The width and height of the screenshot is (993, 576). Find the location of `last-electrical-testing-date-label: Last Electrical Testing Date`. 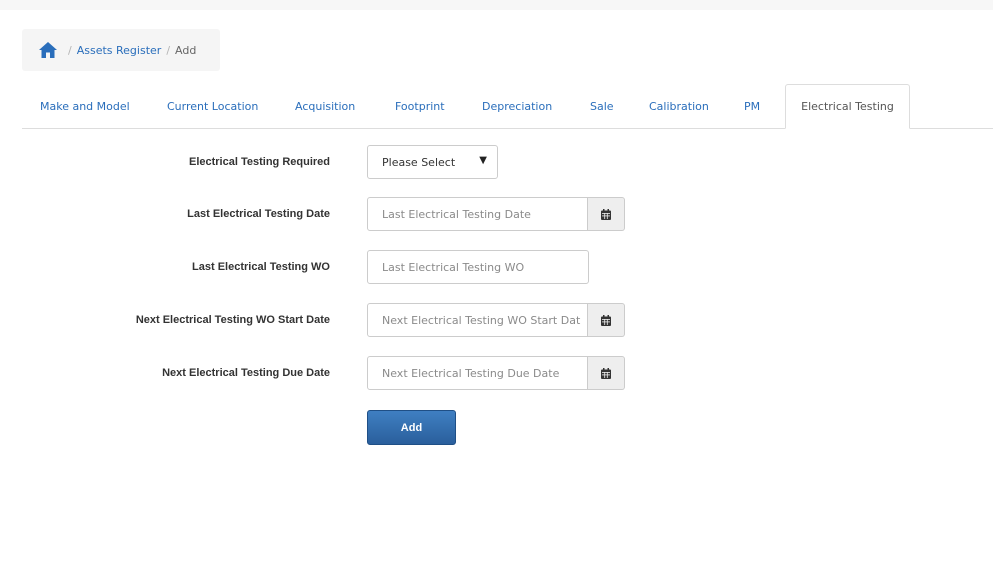

last-electrical-testing-date-label: Last Electrical Testing Date is located at coordinates (258, 214).